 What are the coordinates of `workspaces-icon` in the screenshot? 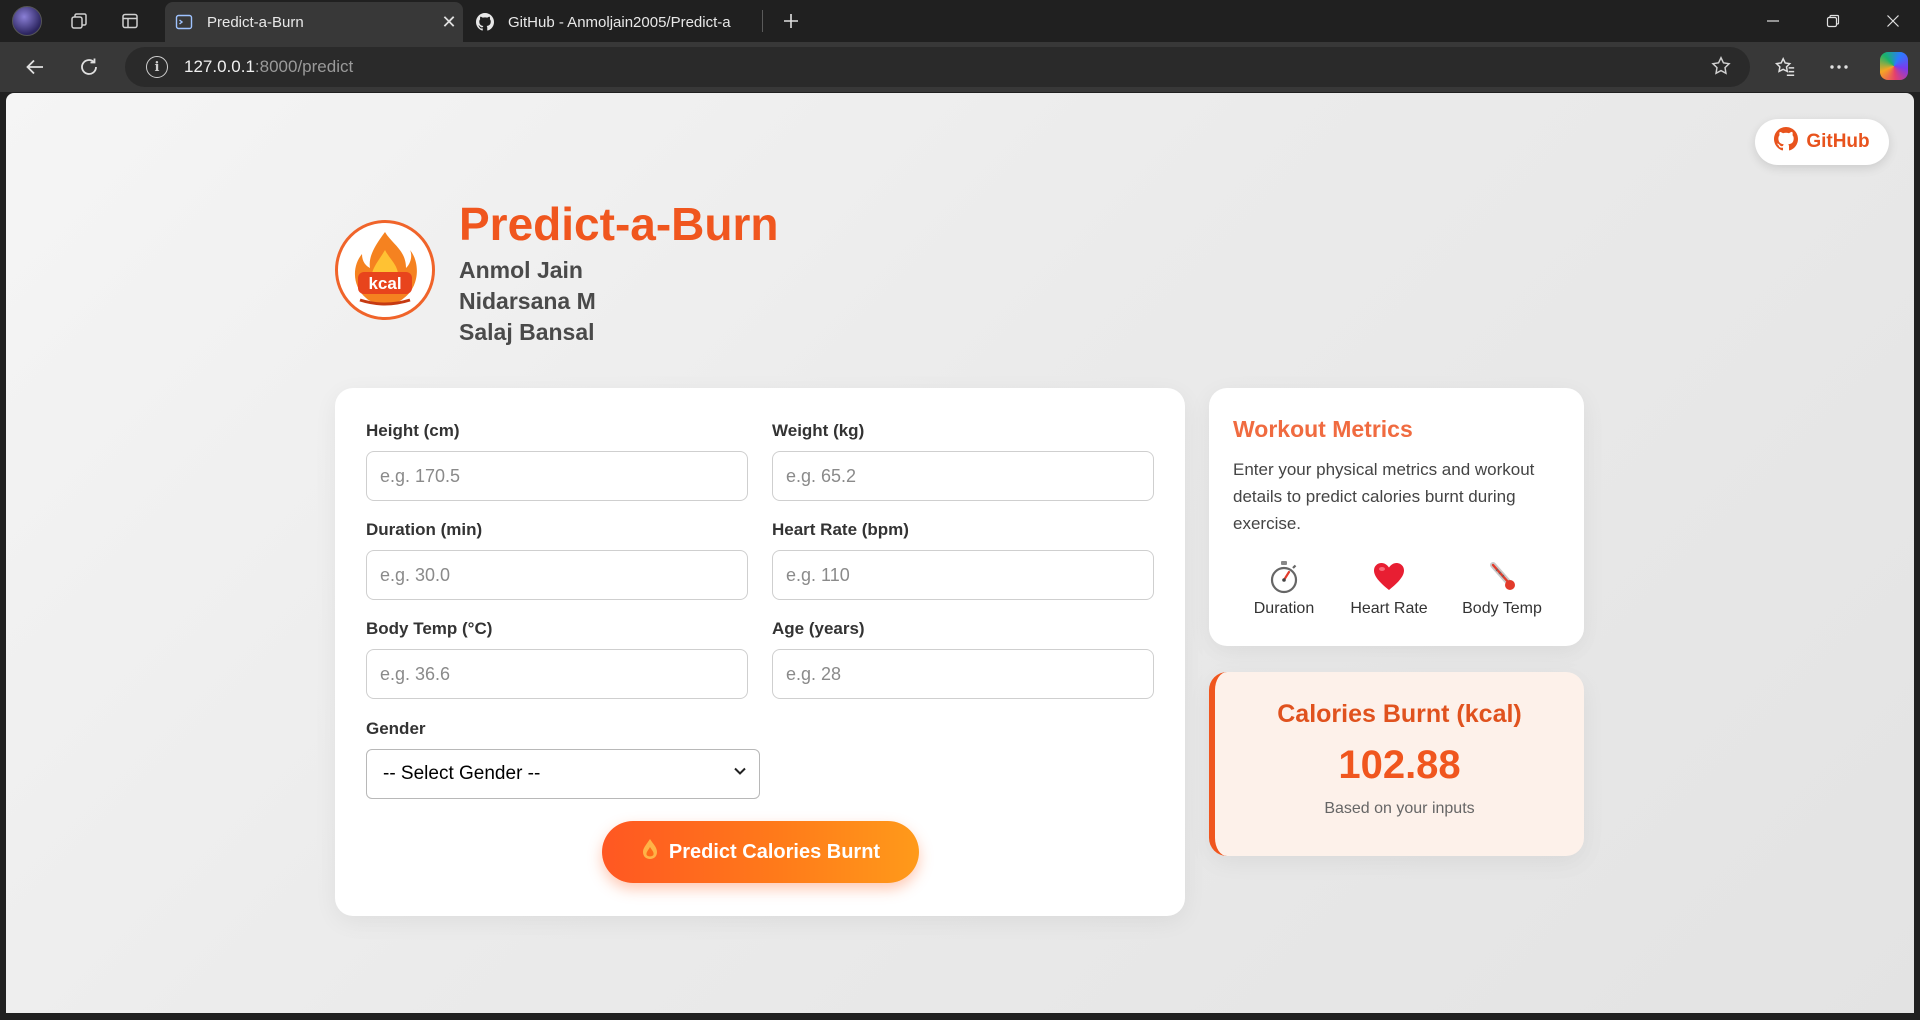 It's located at (79, 21).